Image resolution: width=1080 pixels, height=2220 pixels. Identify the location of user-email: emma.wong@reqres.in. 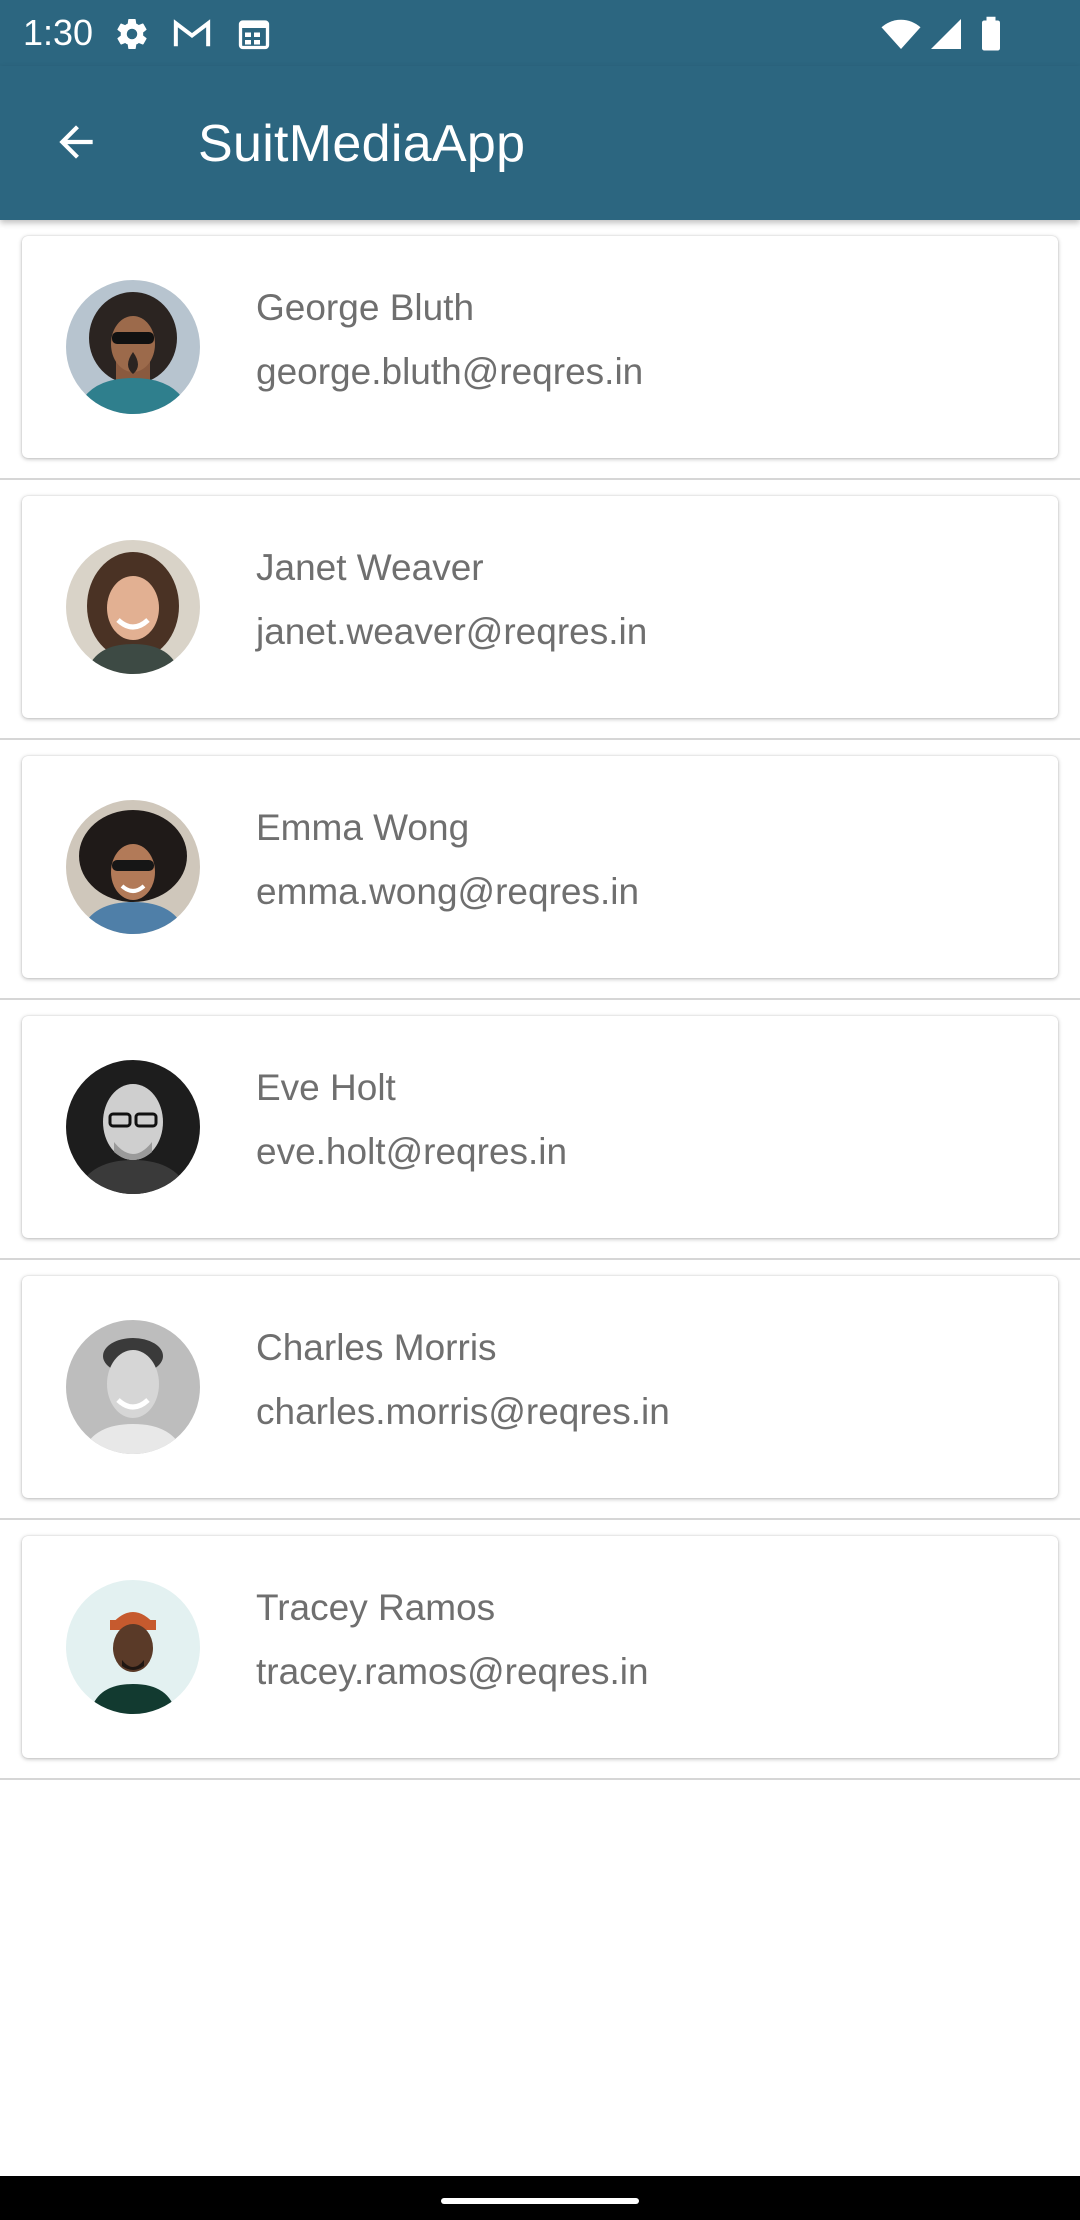
(448, 891).